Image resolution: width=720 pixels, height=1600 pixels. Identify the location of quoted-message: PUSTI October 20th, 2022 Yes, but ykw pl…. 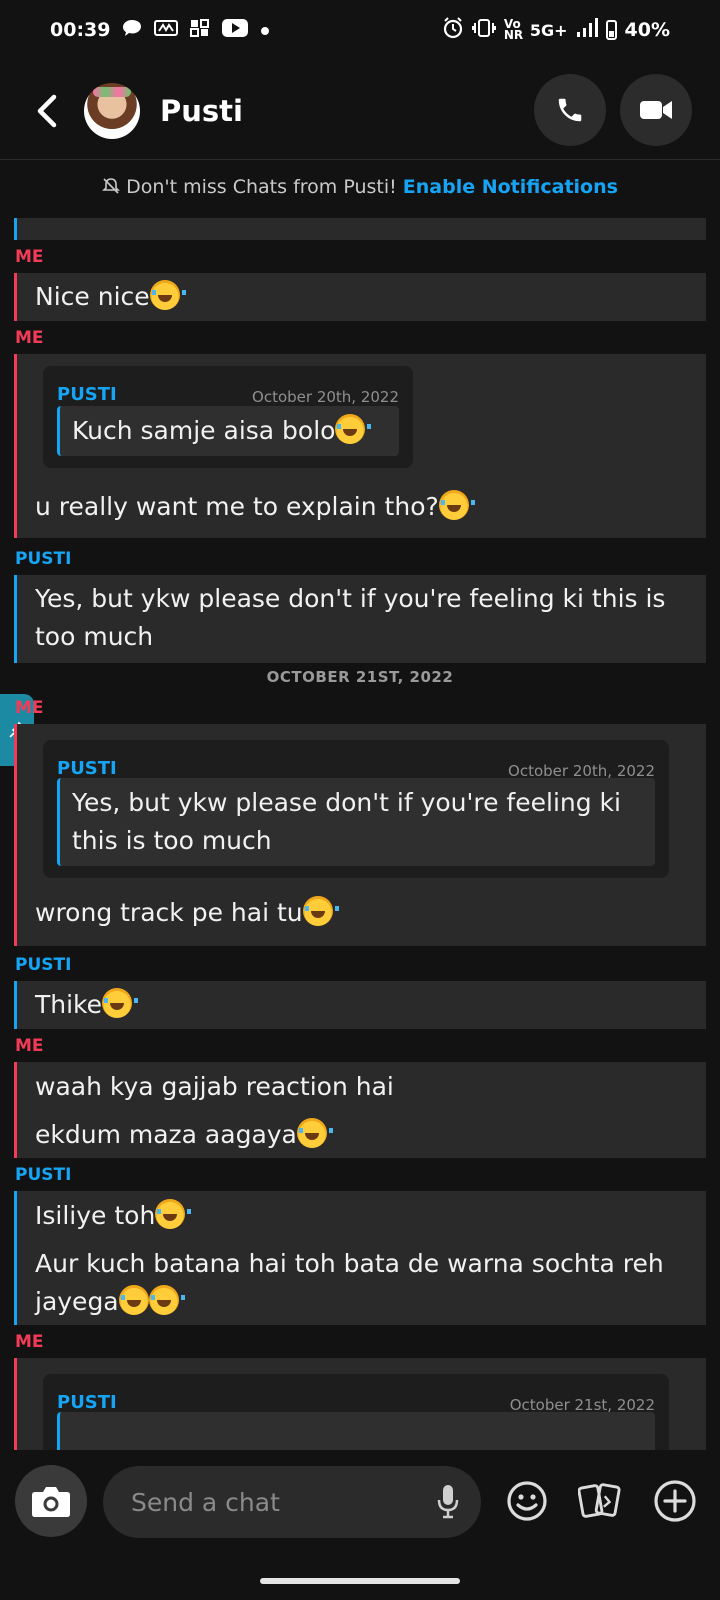
(356, 809).